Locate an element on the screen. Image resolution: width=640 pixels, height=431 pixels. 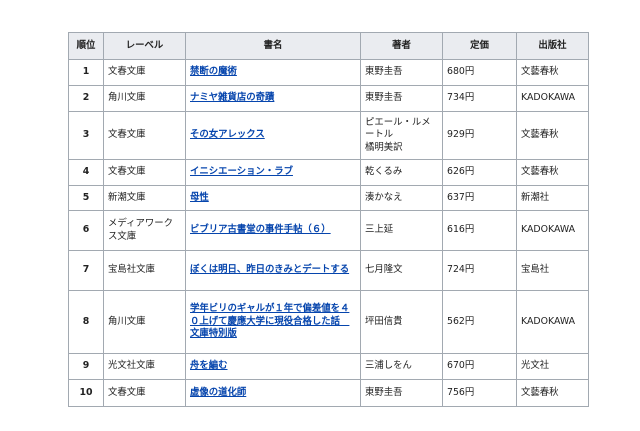
price-cell: 724円 is located at coordinates (479, 270).